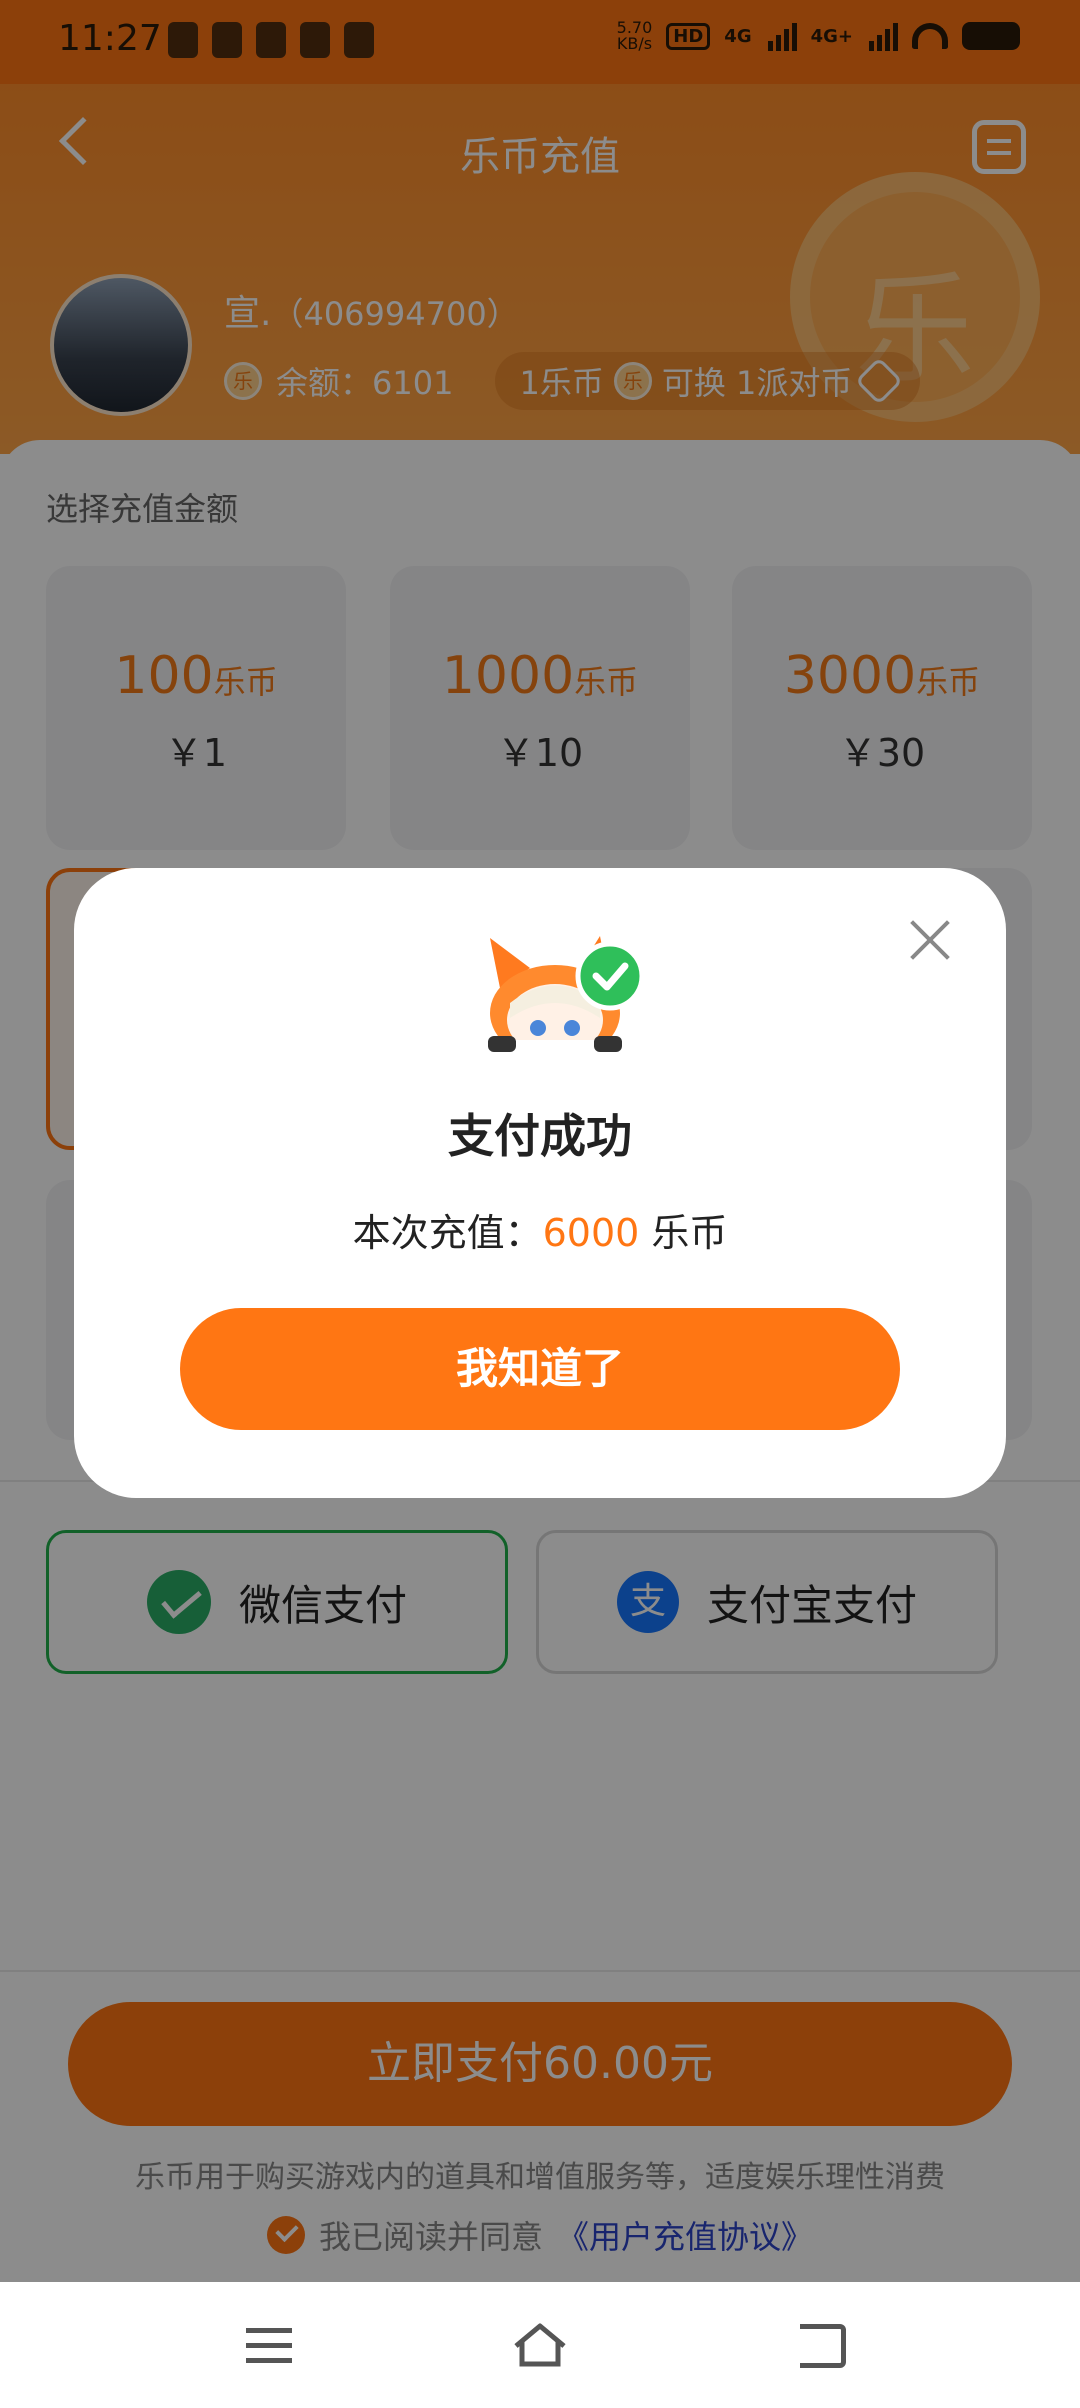 Image resolution: width=1080 pixels, height=2408 pixels. I want to click on recent-apps-icon, so click(269, 2346).